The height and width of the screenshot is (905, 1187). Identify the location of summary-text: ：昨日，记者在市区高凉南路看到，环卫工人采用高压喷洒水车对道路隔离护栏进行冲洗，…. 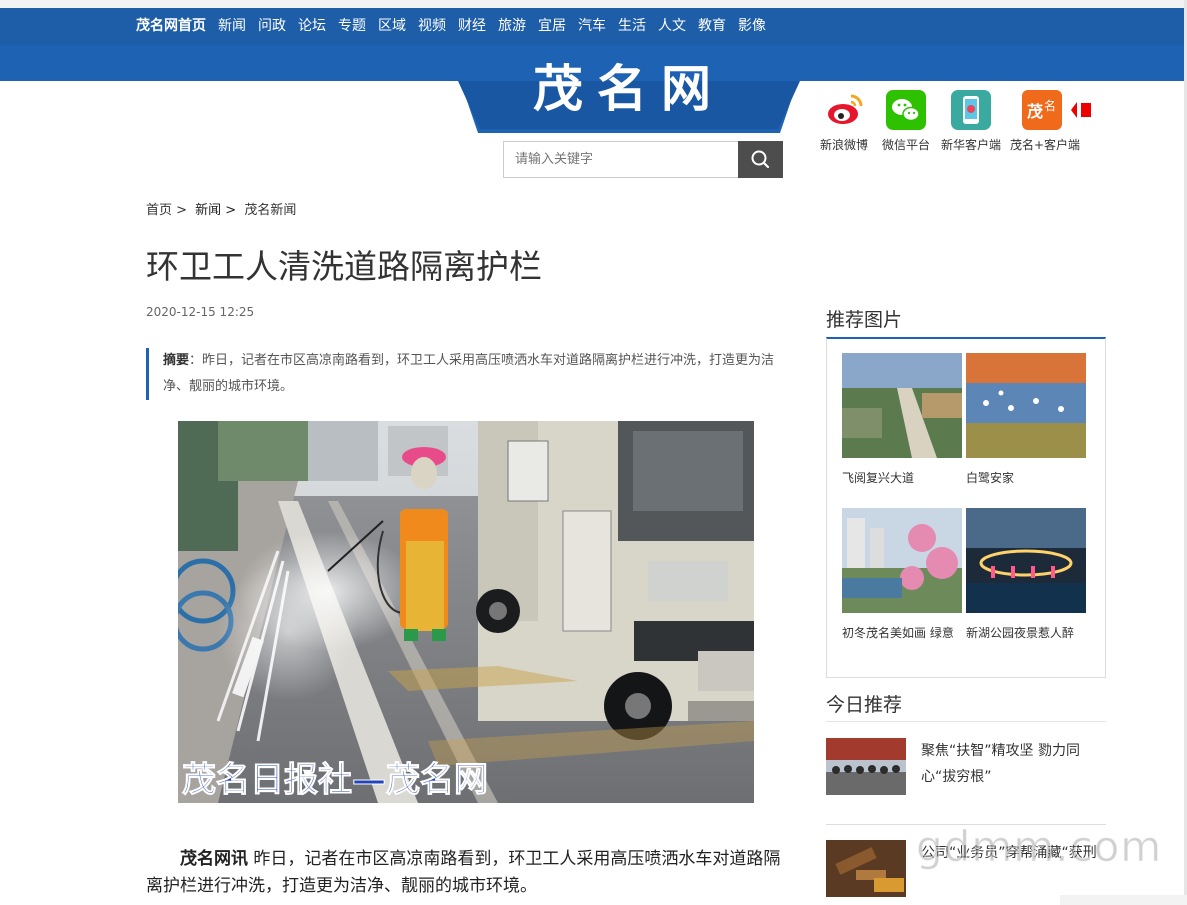
(469, 373).